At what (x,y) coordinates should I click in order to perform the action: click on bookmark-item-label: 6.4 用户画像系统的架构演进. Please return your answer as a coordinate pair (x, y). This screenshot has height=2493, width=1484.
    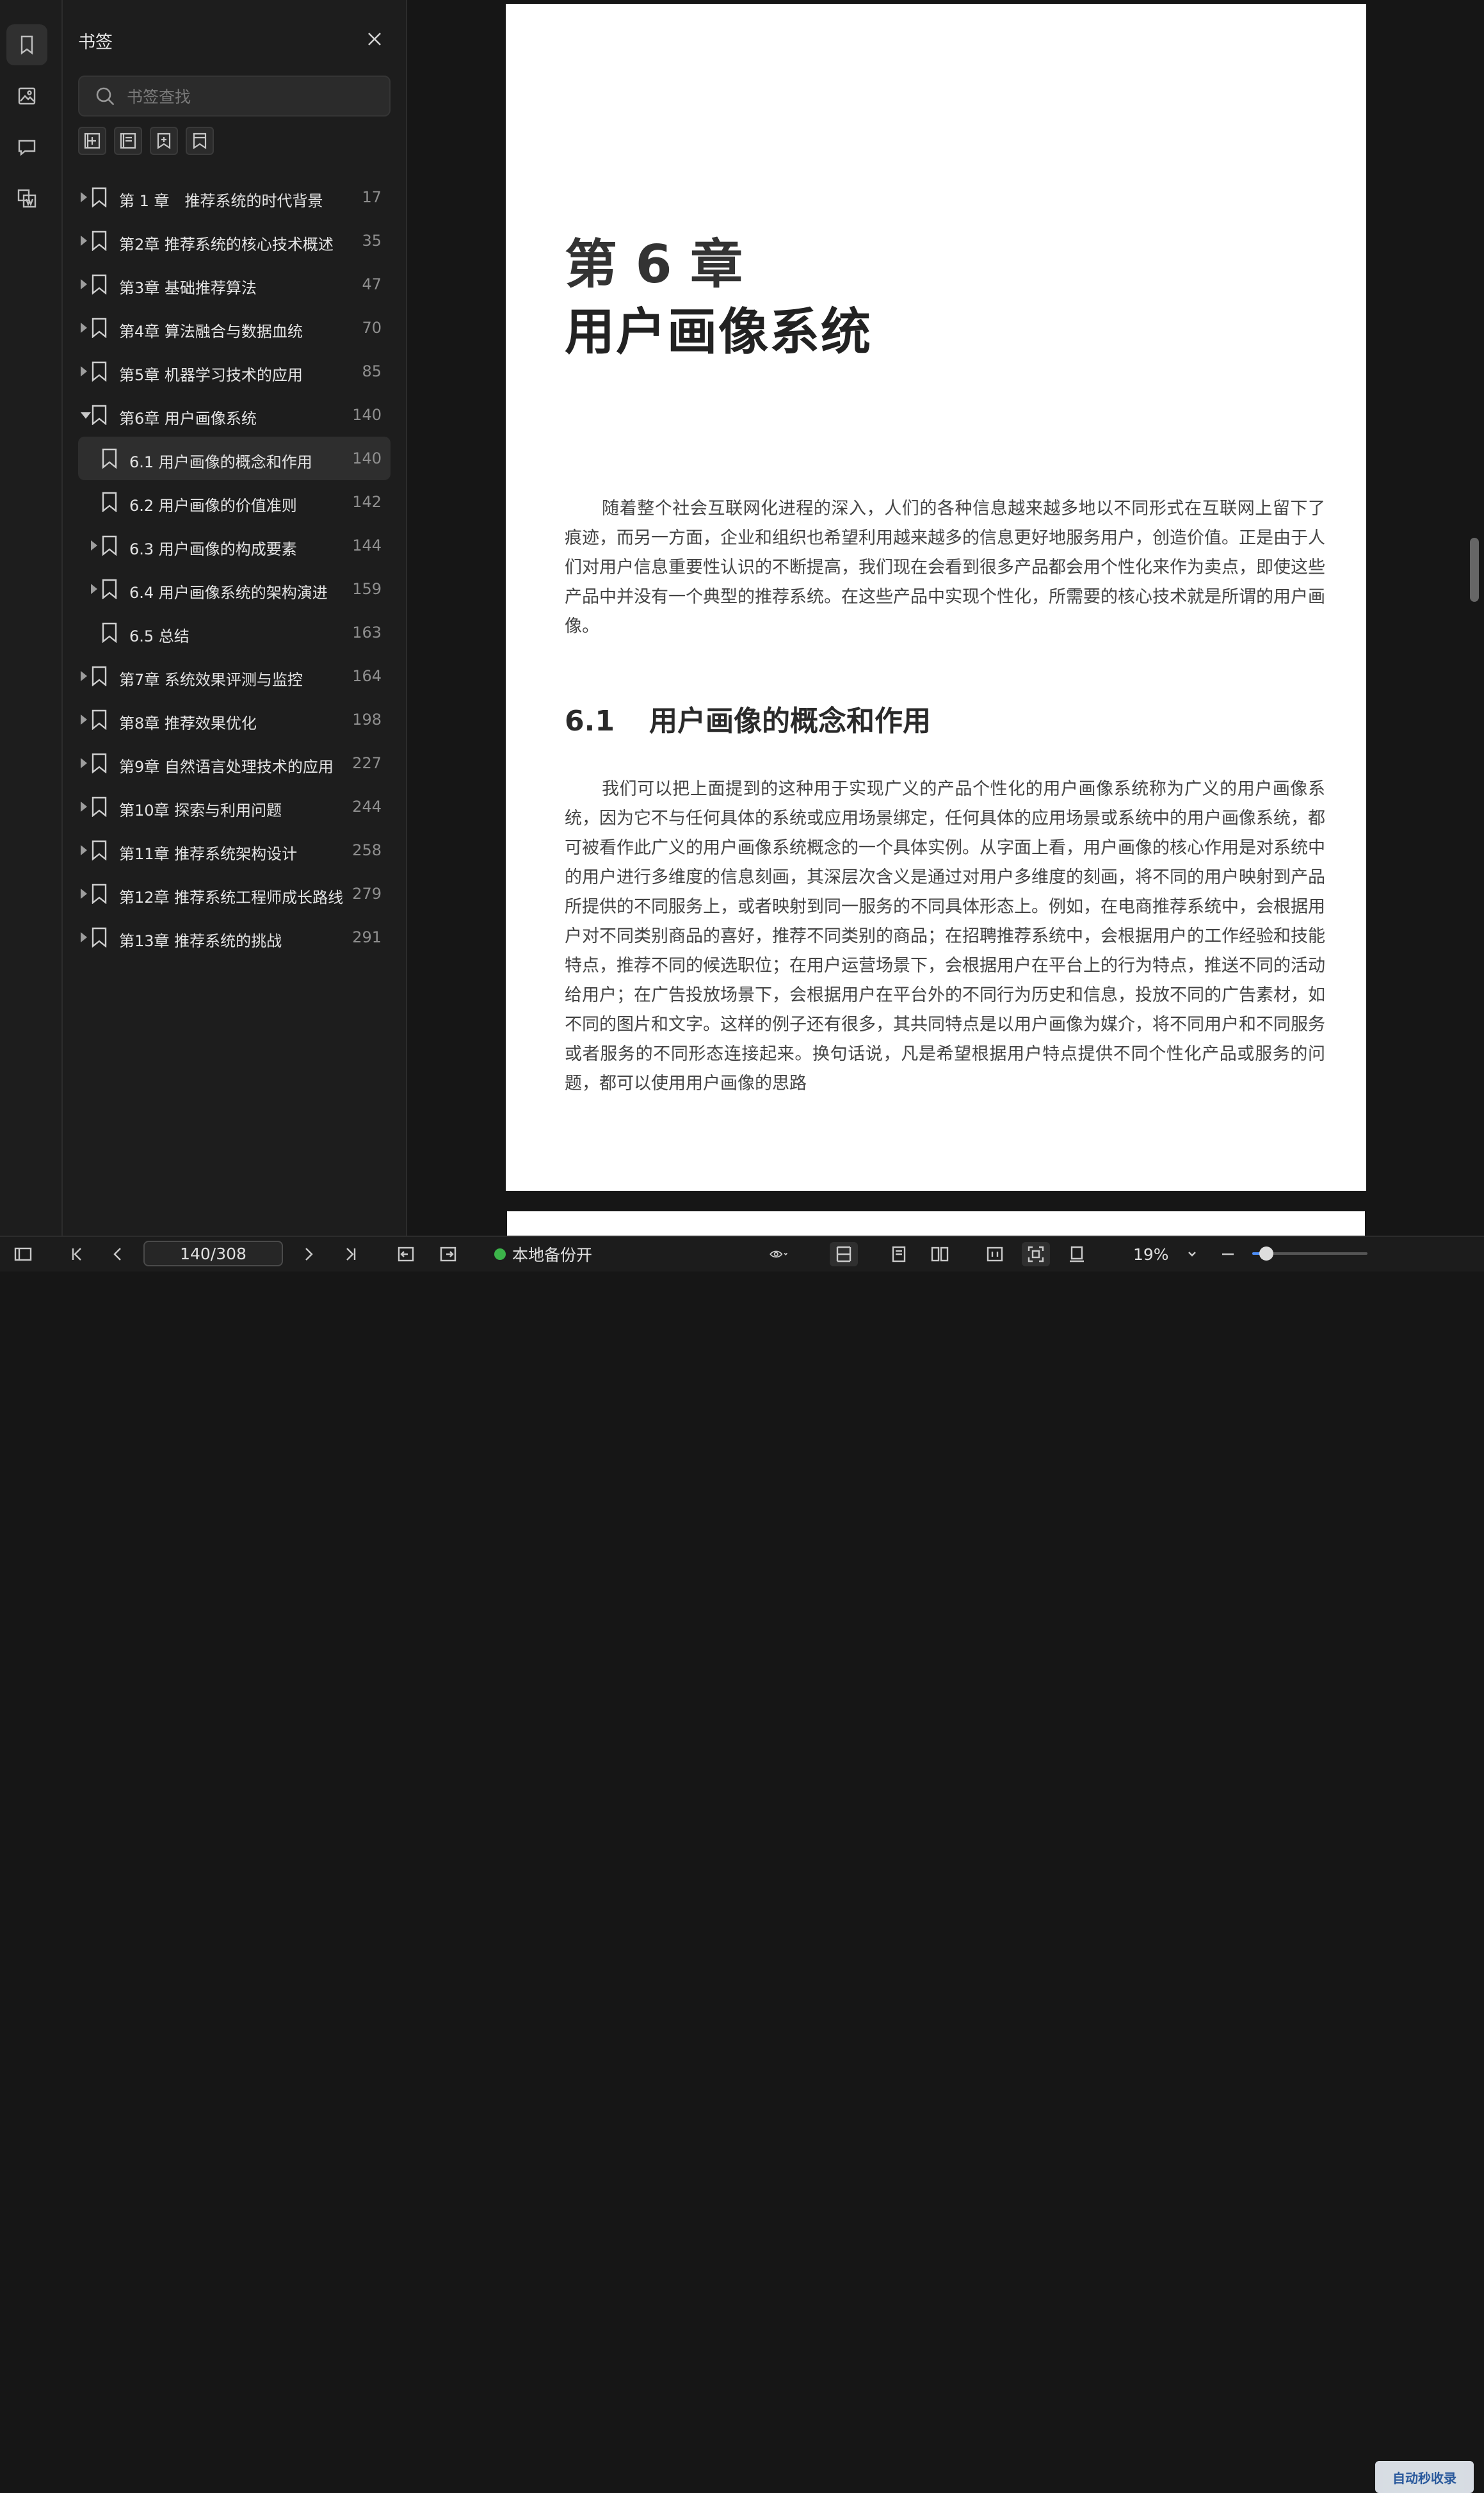
    Looking at the image, I should click on (229, 593).